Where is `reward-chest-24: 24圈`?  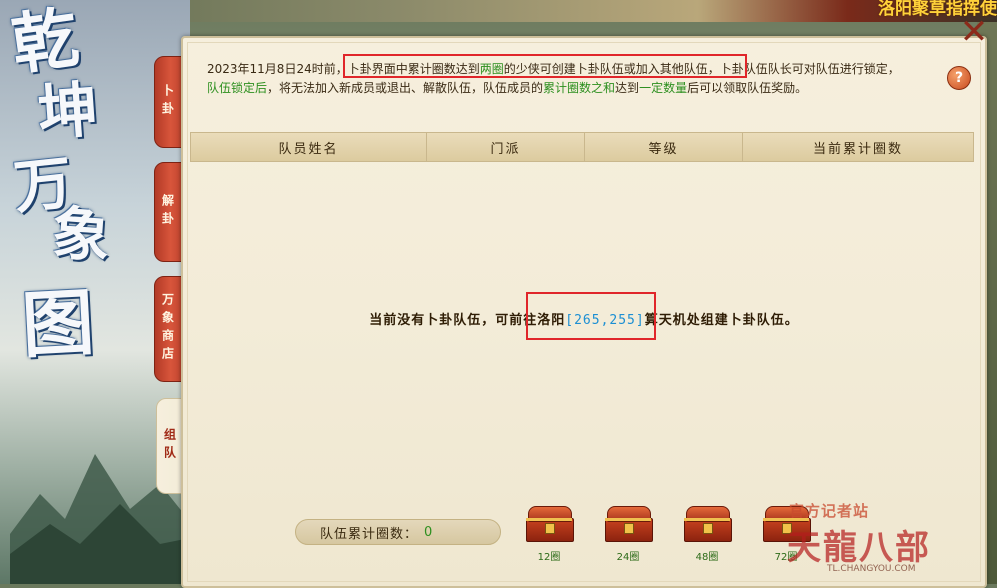 reward-chest-24: 24圈 is located at coordinates (628, 534).